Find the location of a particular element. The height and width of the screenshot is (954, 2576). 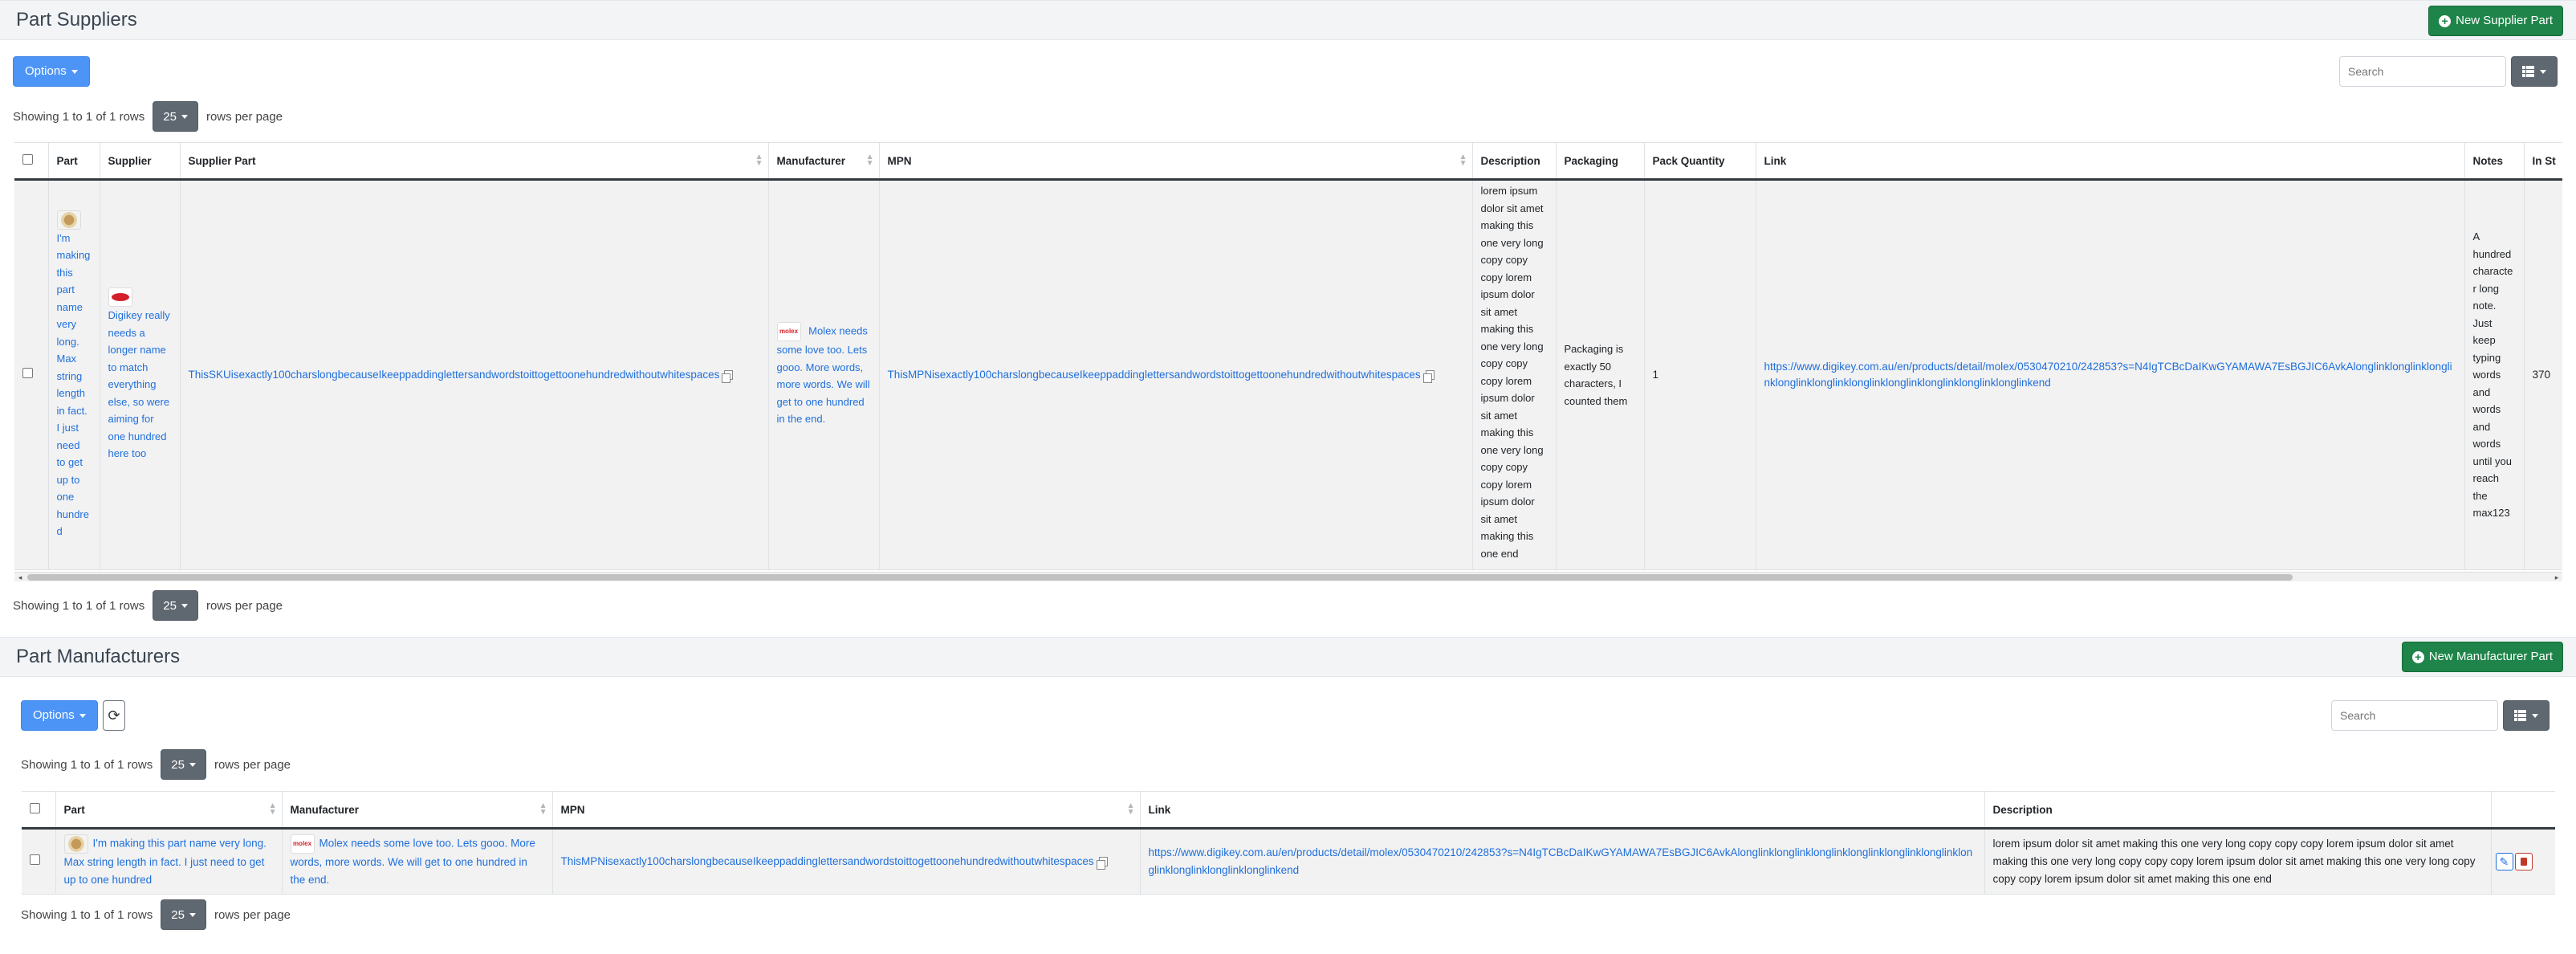

manufacturers-title: Part Manufacturers is located at coordinates (98, 656).